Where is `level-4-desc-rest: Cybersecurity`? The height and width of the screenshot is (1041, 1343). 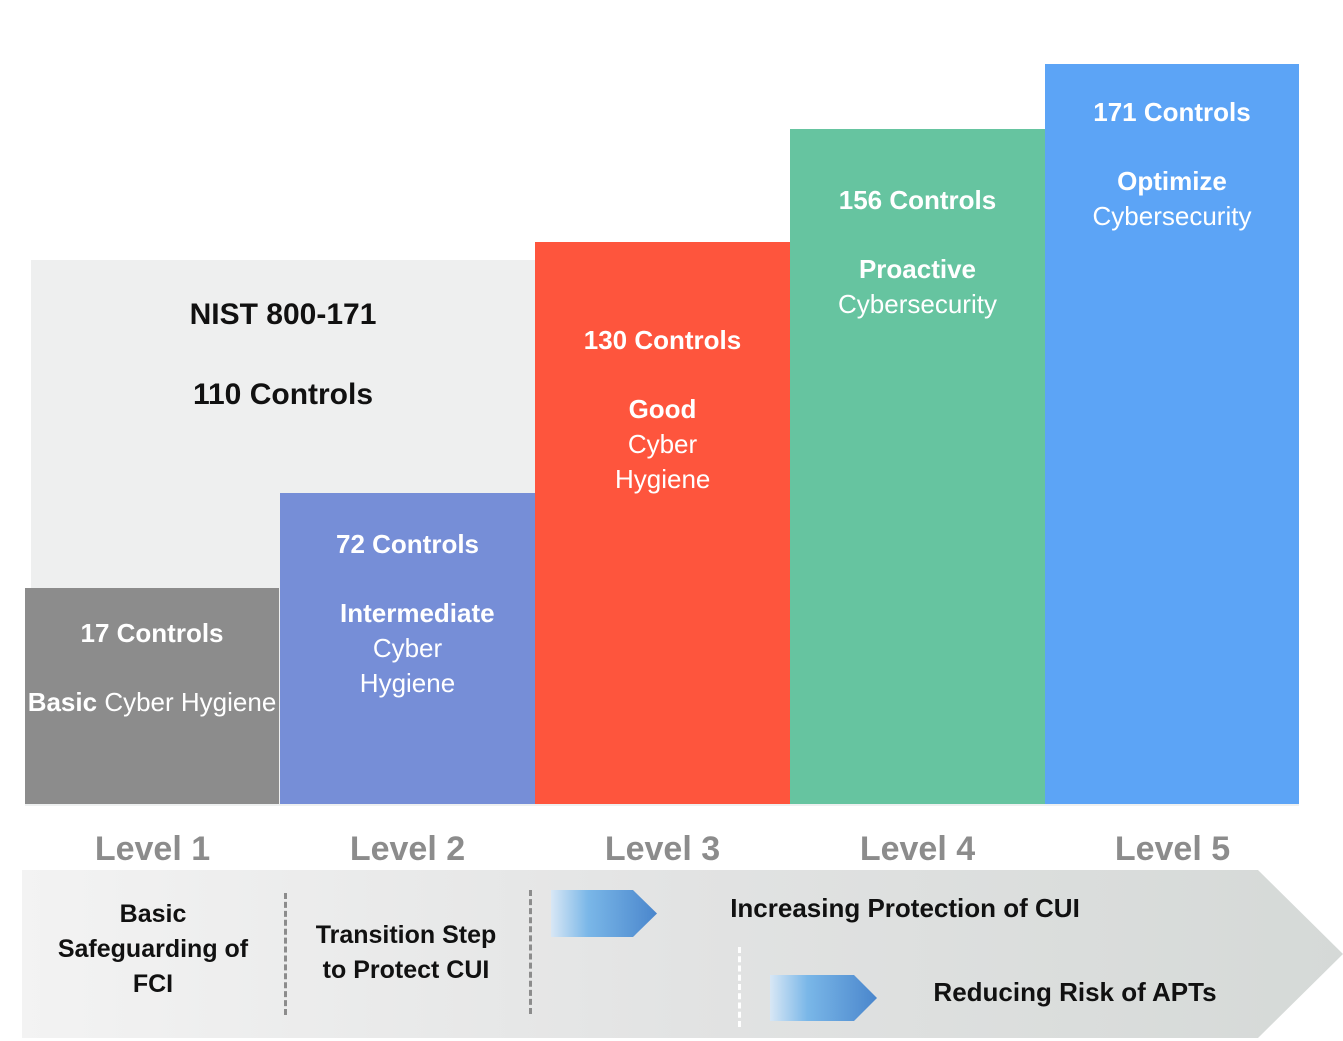
level-4-desc-rest: Cybersecurity is located at coordinates (917, 304).